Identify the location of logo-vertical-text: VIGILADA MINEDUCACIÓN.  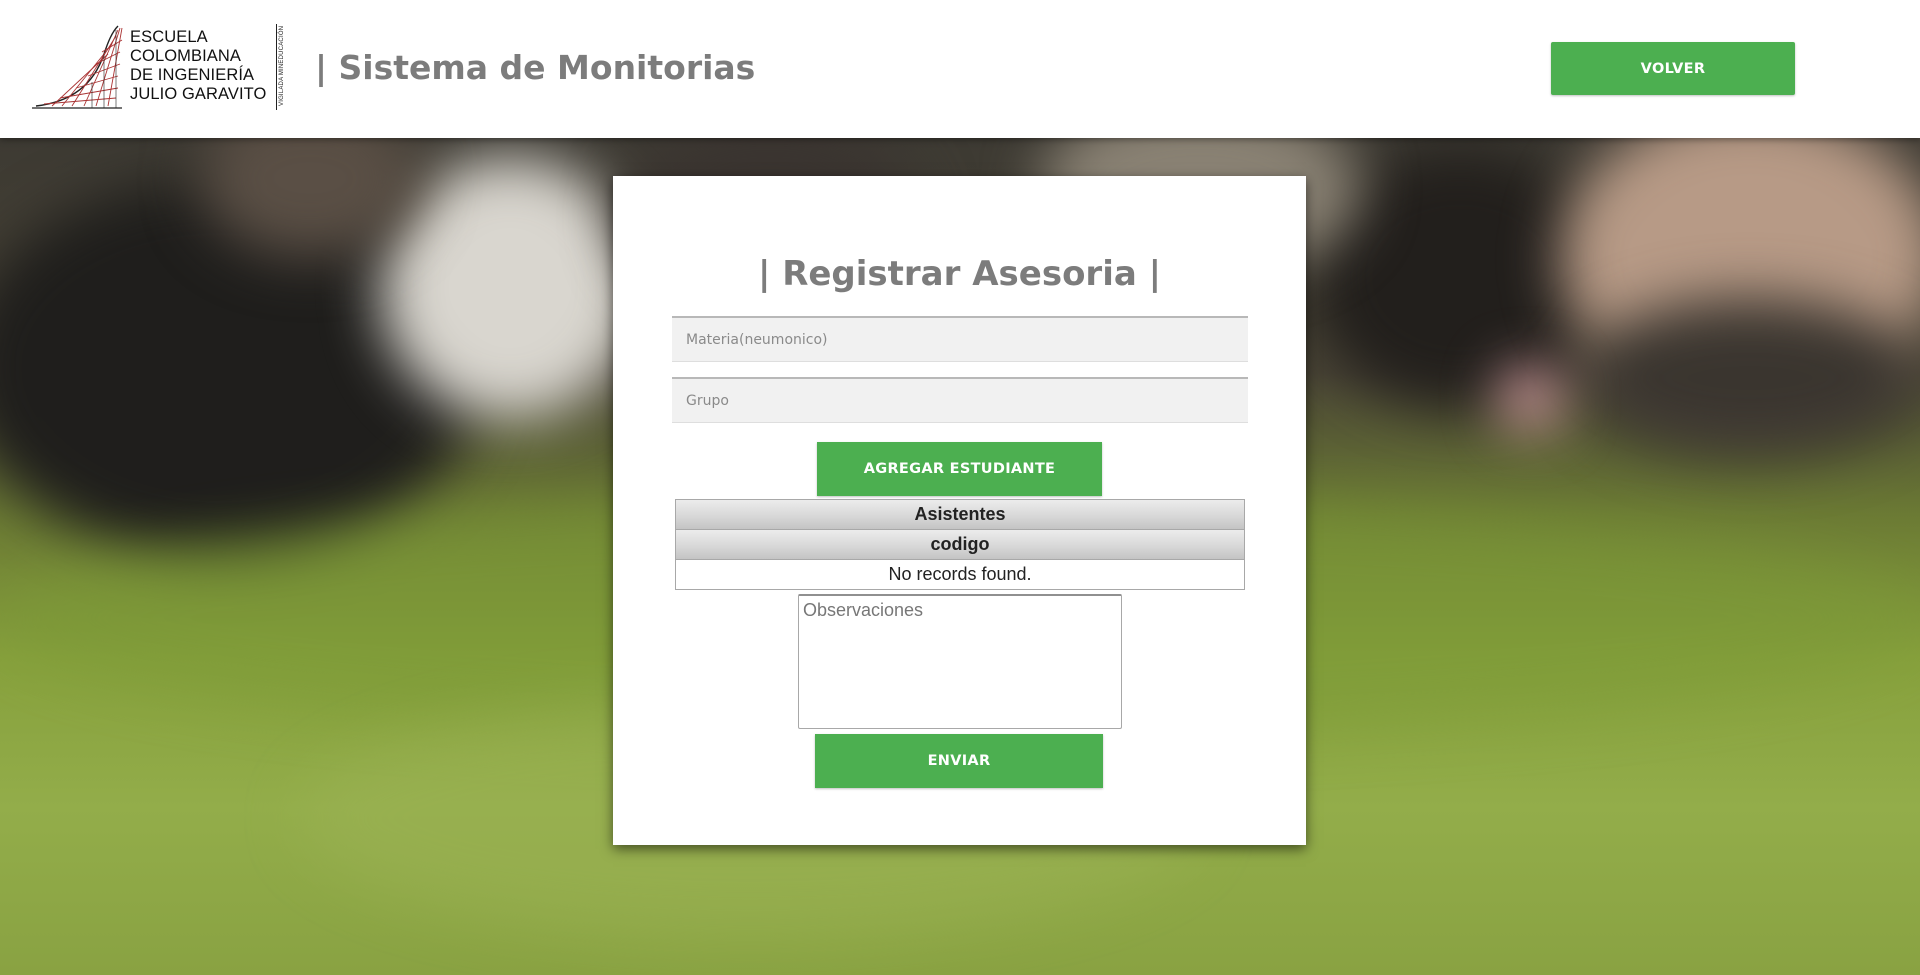
(282, 65).